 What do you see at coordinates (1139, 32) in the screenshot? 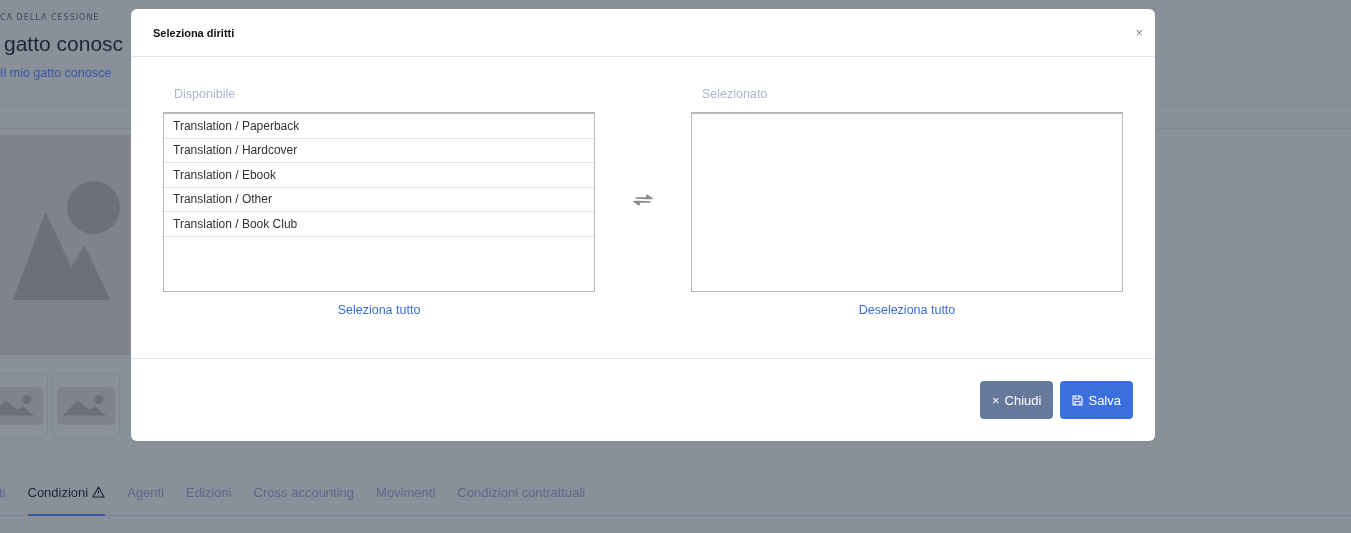
I see `close-button: ×` at bounding box center [1139, 32].